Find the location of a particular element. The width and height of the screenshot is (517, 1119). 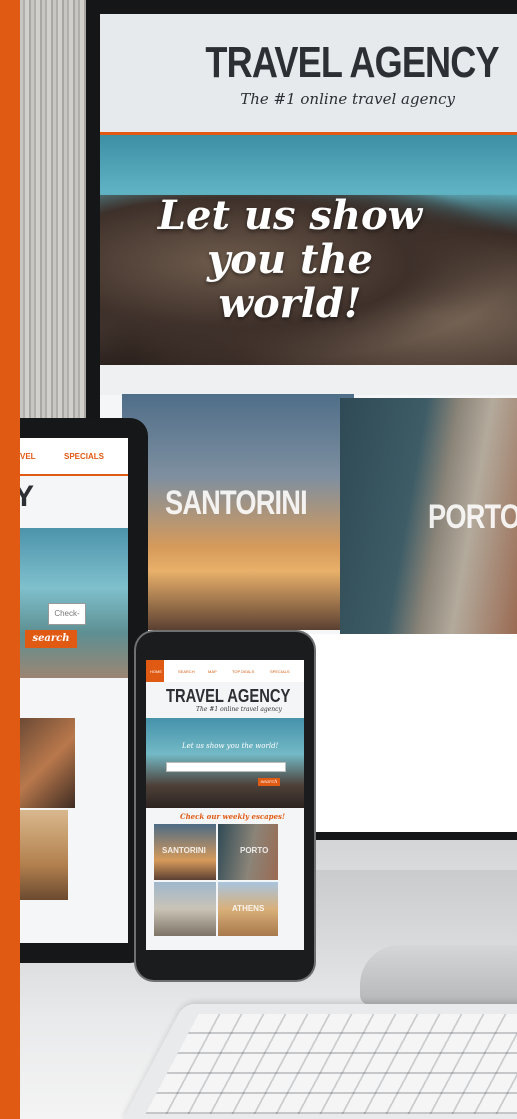

tablet-nav-bar: VEL SPECIALS is located at coordinates (74, 456).